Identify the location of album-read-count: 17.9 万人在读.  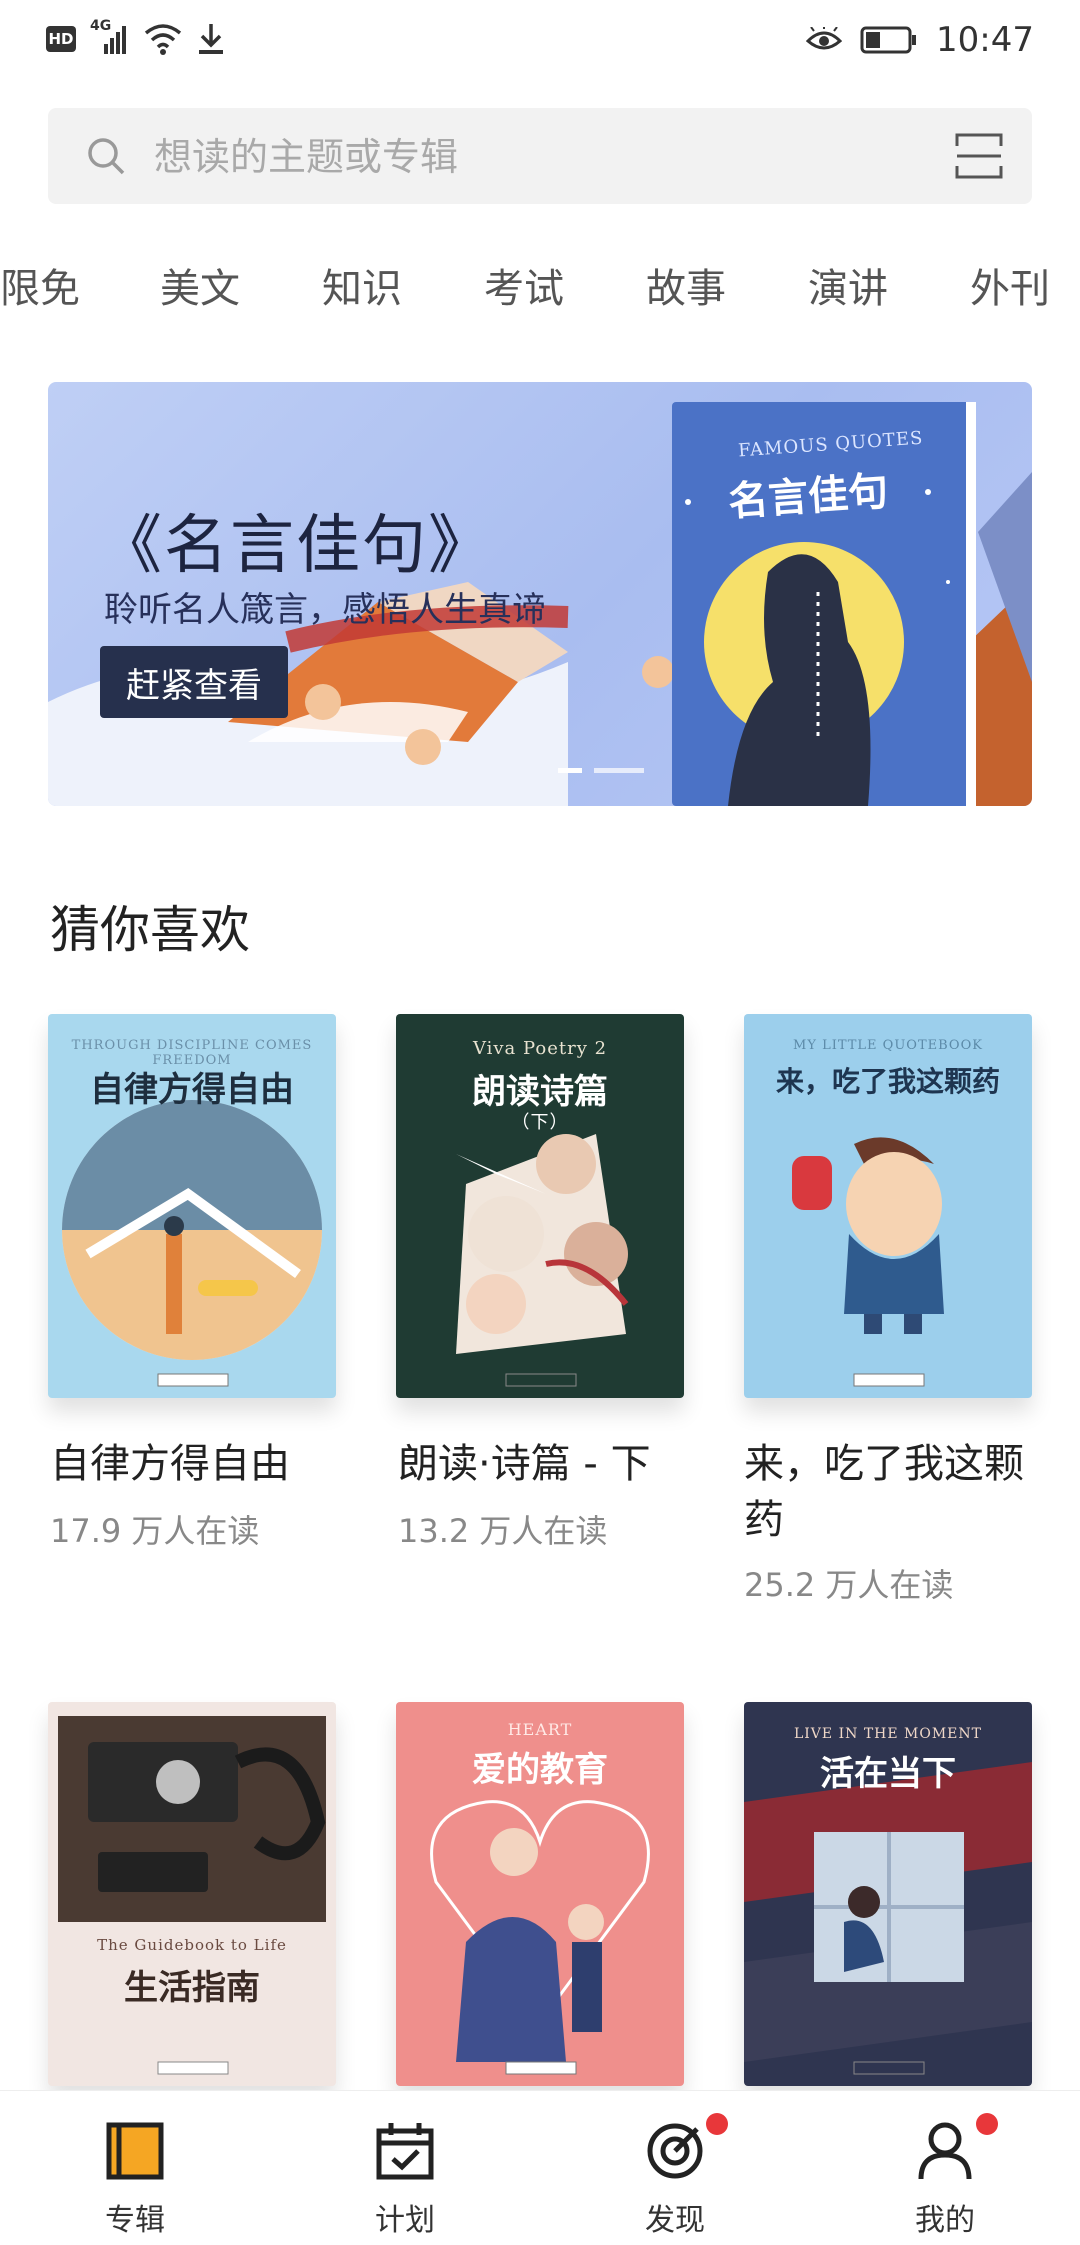
(155, 1531).